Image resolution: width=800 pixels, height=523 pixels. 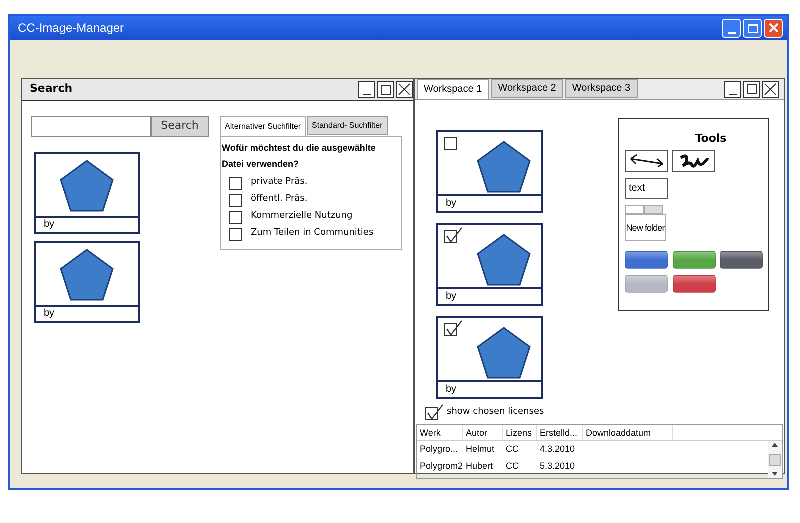 I want to click on option-label: private Präs., so click(x=279, y=182).